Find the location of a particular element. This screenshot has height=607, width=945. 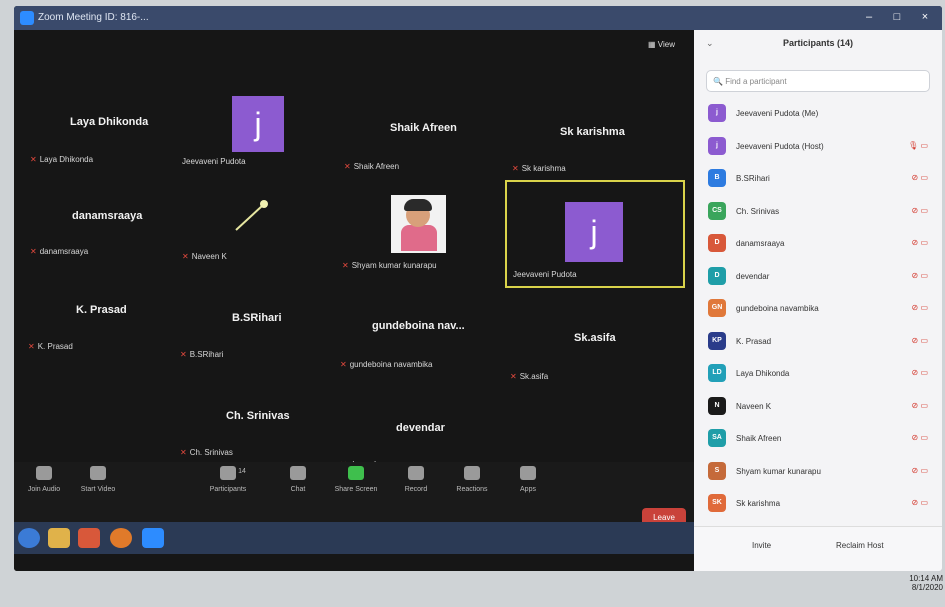

participant-name: Naveen K is located at coordinates (754, 406).